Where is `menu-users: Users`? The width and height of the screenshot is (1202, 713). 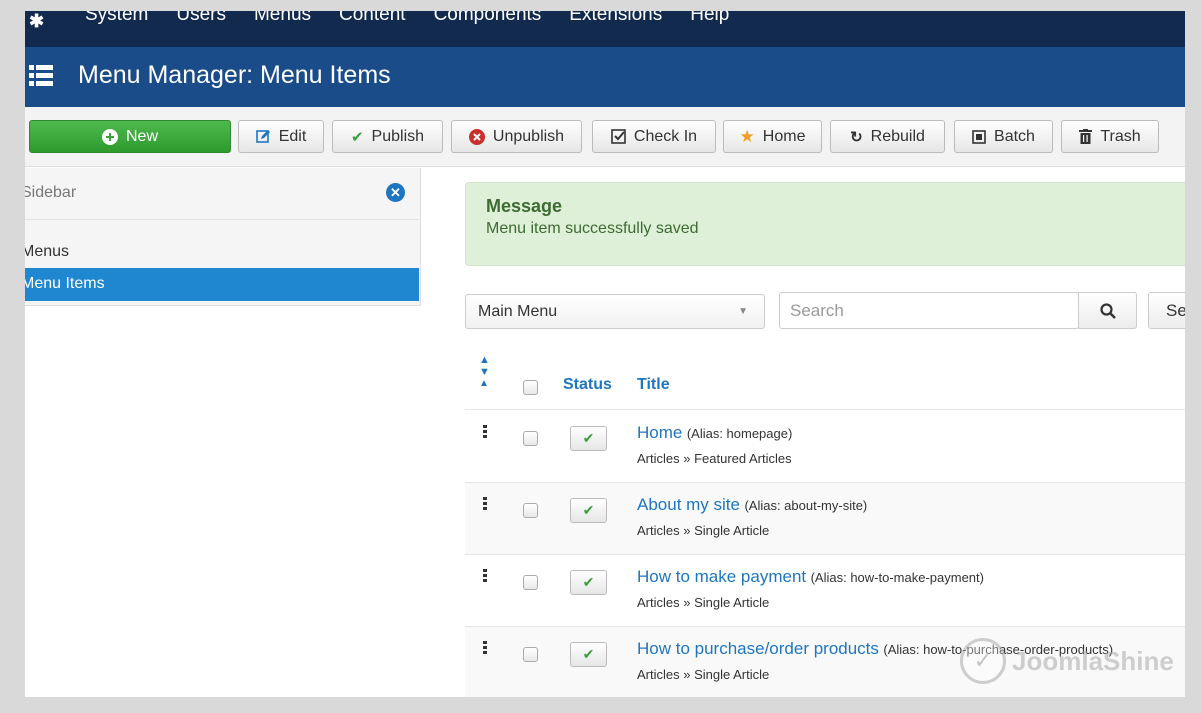 menu-users: Users is located at coordinates (201, 18).